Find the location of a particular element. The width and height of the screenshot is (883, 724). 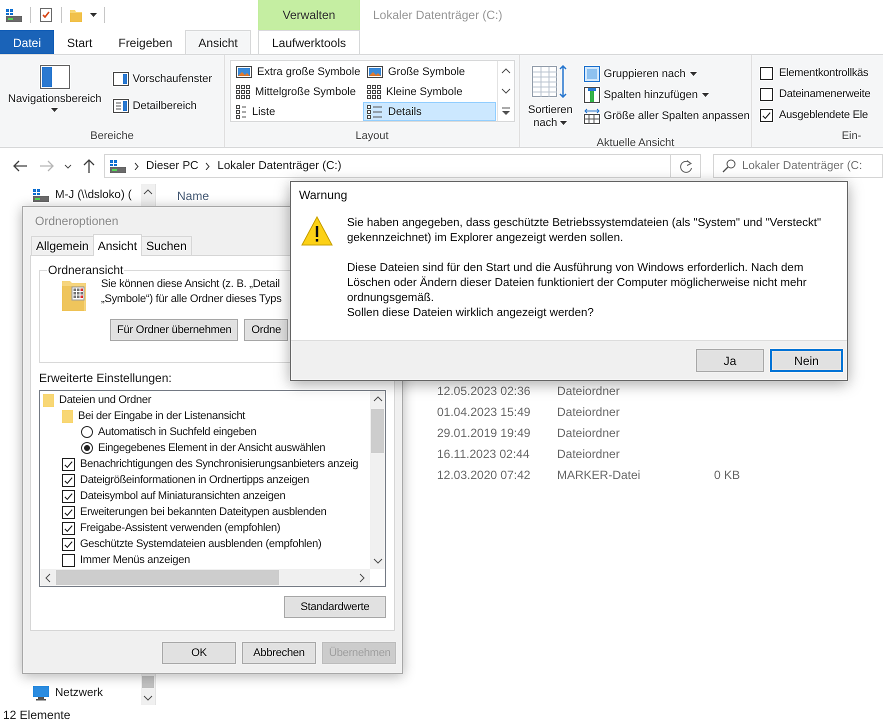

description-text: Sie können diese Ansicht (z. B. „Detail is located at coordinates (191, 284).